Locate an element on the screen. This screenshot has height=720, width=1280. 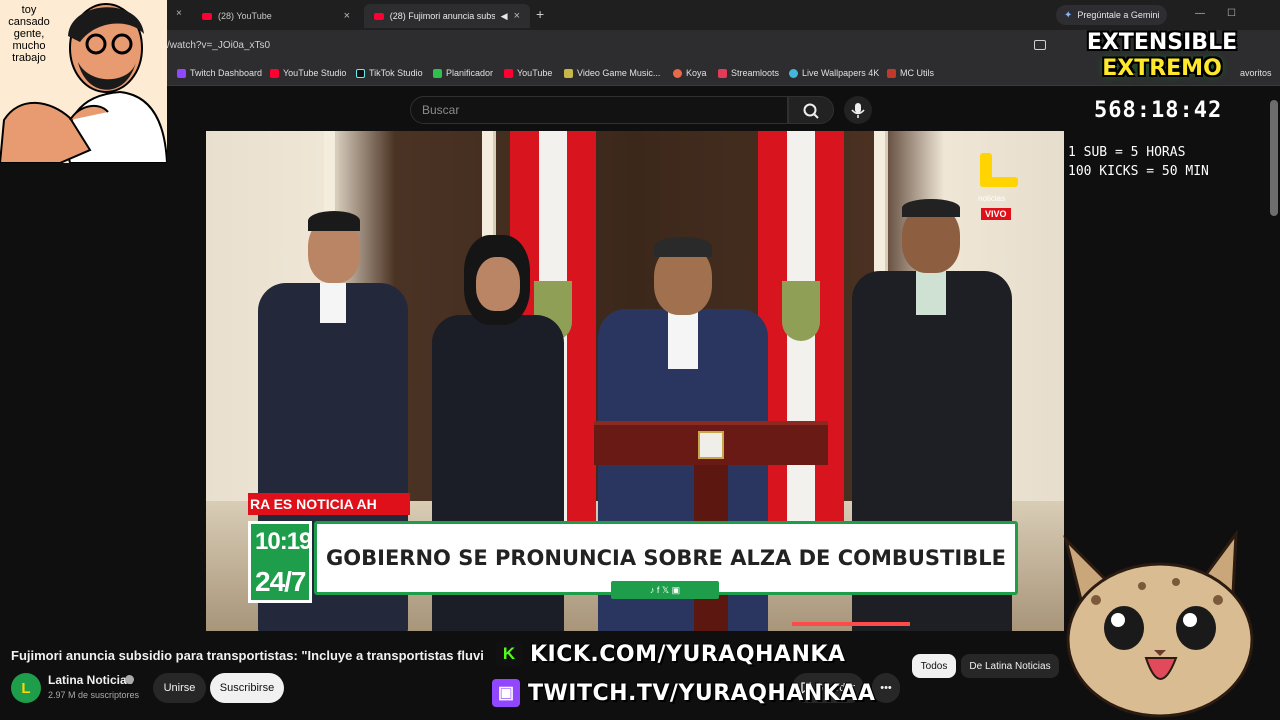
gemini-button: ✦ Pregúntale a Gemini is located at coordinates (1112, 15).